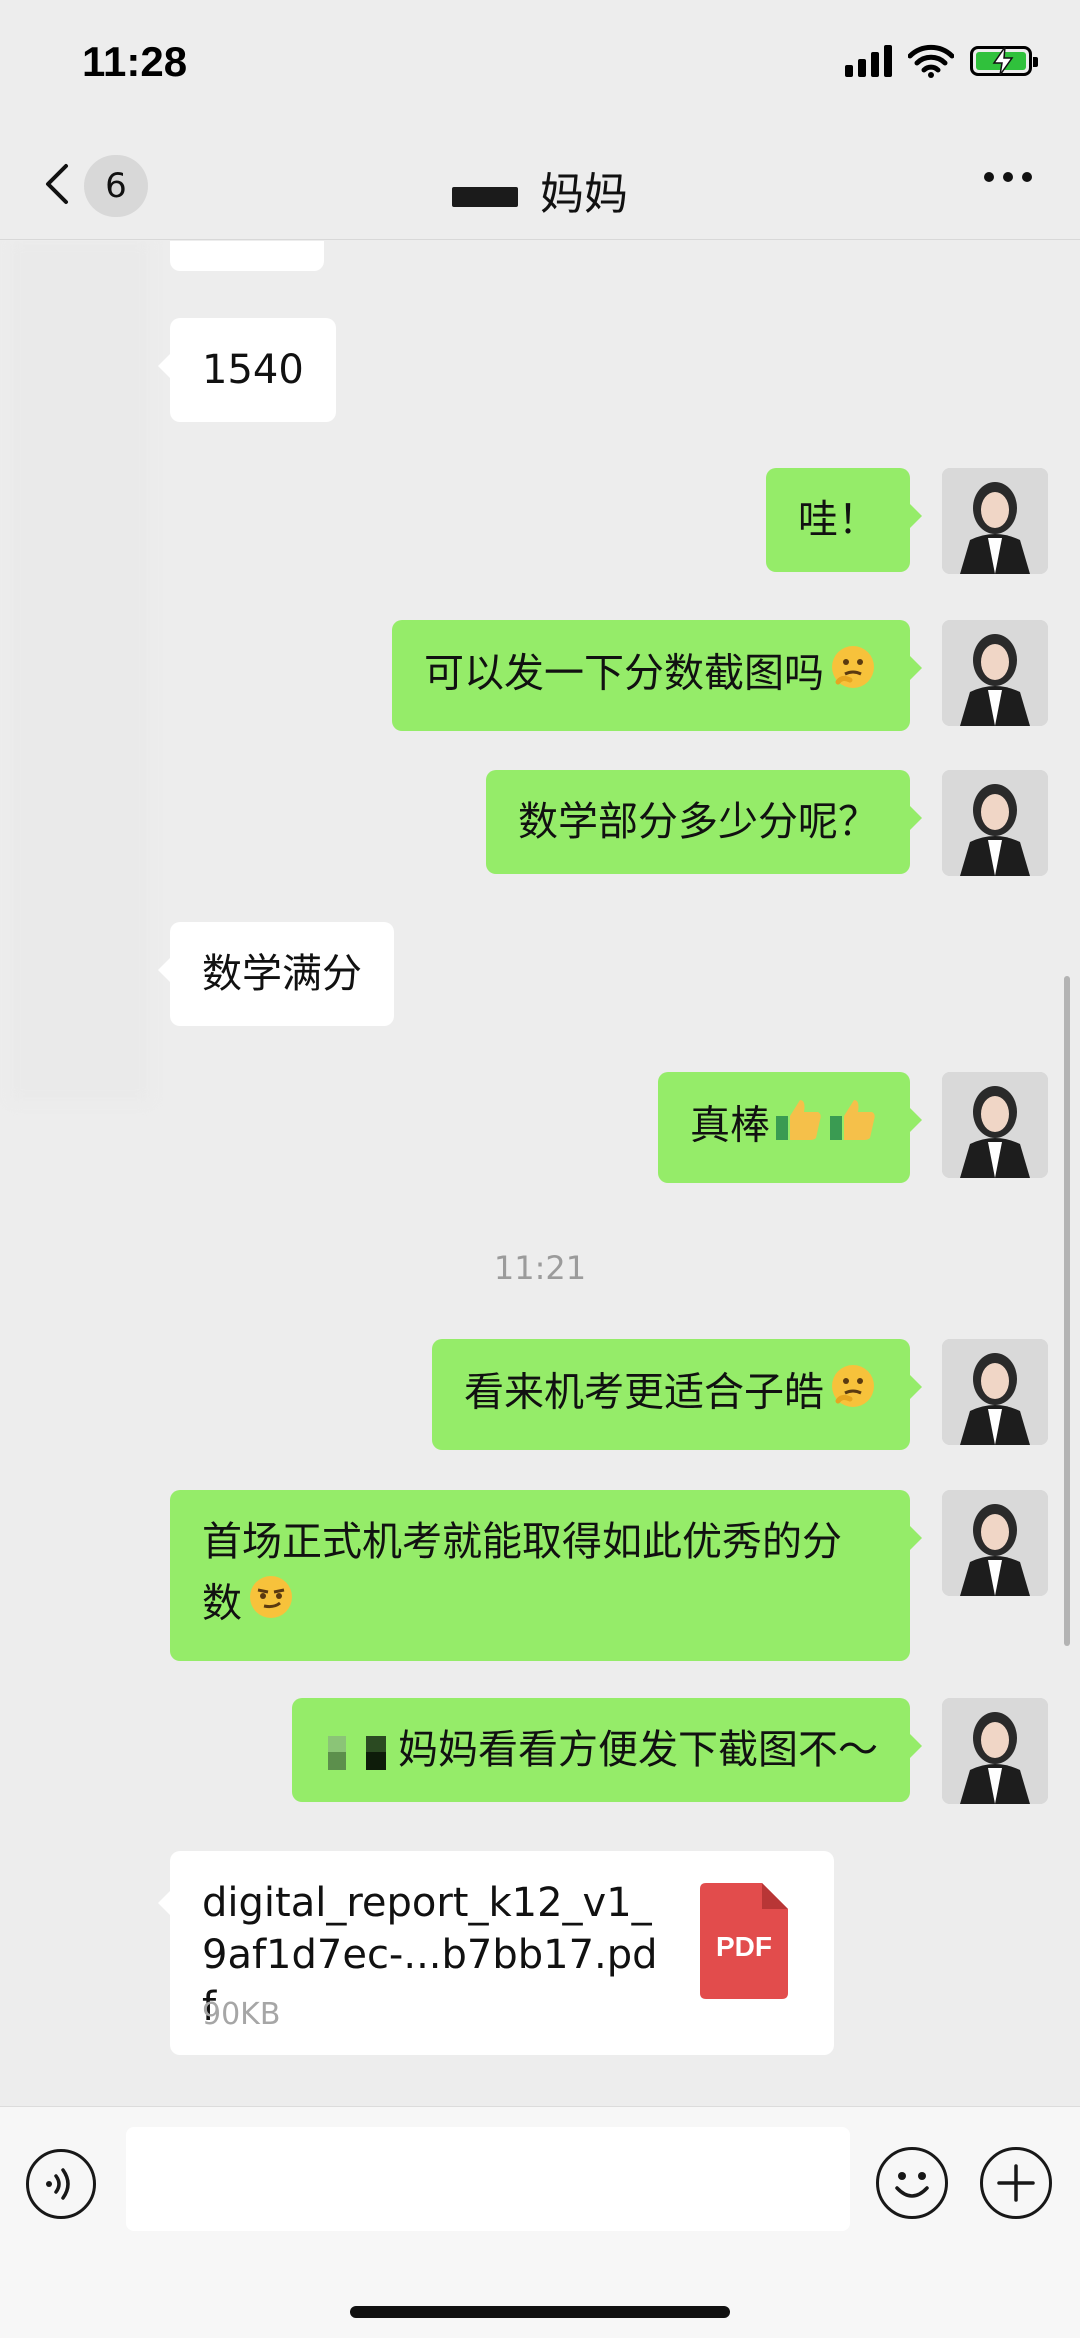  I want to click on more-functions-button, so click(1016, 2183).